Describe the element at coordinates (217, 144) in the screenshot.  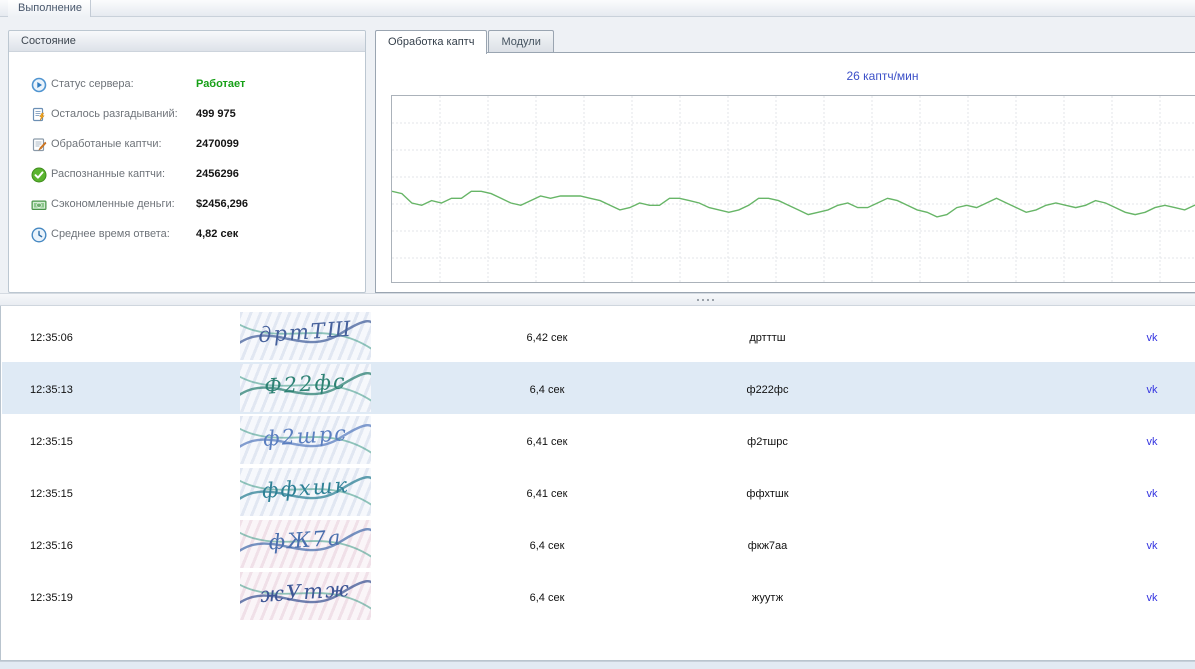
I see `status-item-value: 2470099` at that location.